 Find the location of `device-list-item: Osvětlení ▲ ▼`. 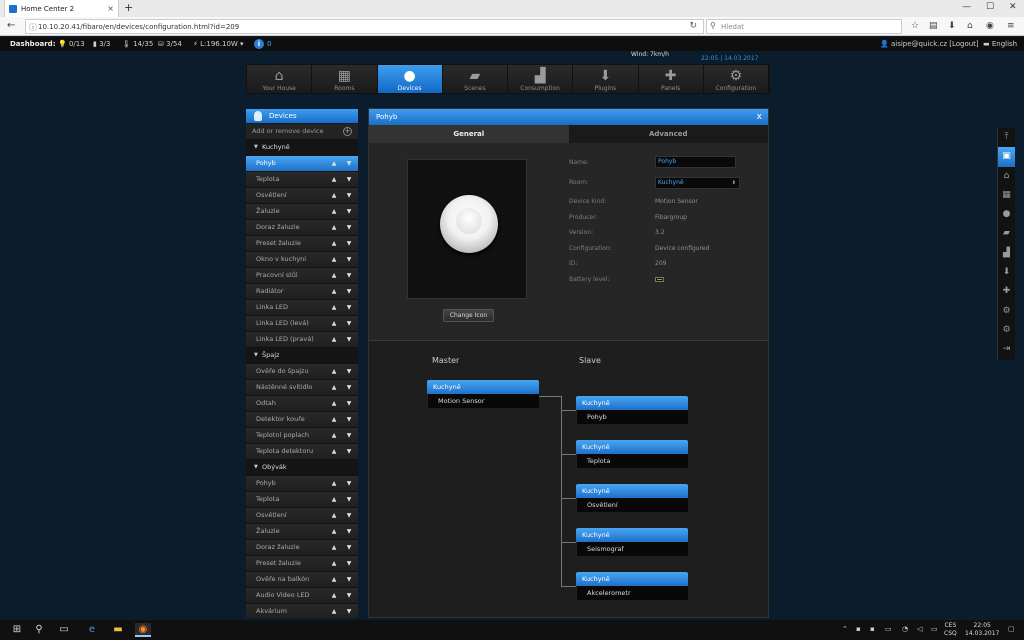

device-list-item: Osvětlení ▲ ▼ is located at coordinates (302, 516).